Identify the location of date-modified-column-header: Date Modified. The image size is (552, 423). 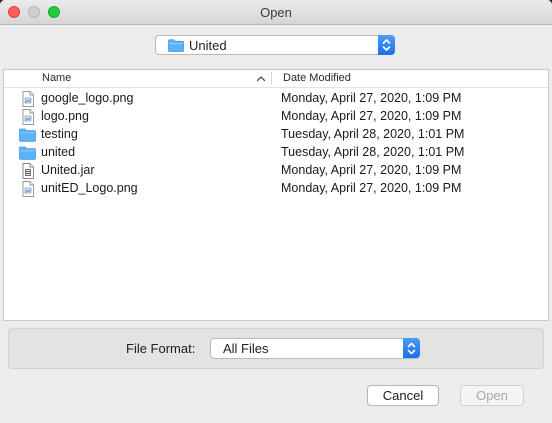
(317, 78).